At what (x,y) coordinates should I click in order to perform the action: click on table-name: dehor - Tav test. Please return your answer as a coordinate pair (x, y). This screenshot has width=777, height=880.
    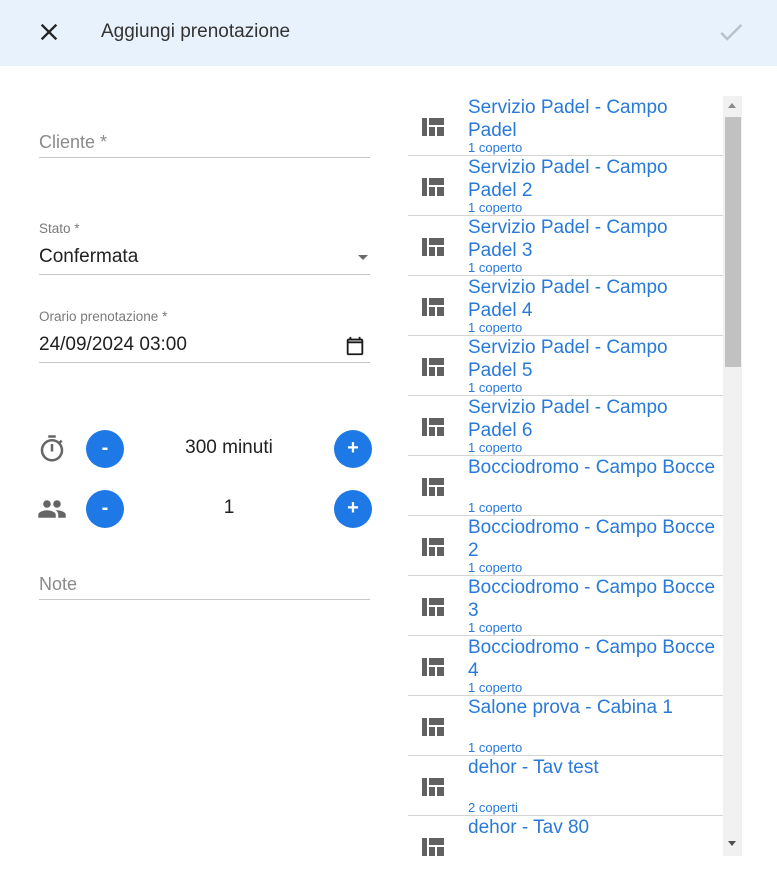
    Looking at the image, I should click on (533, 767).